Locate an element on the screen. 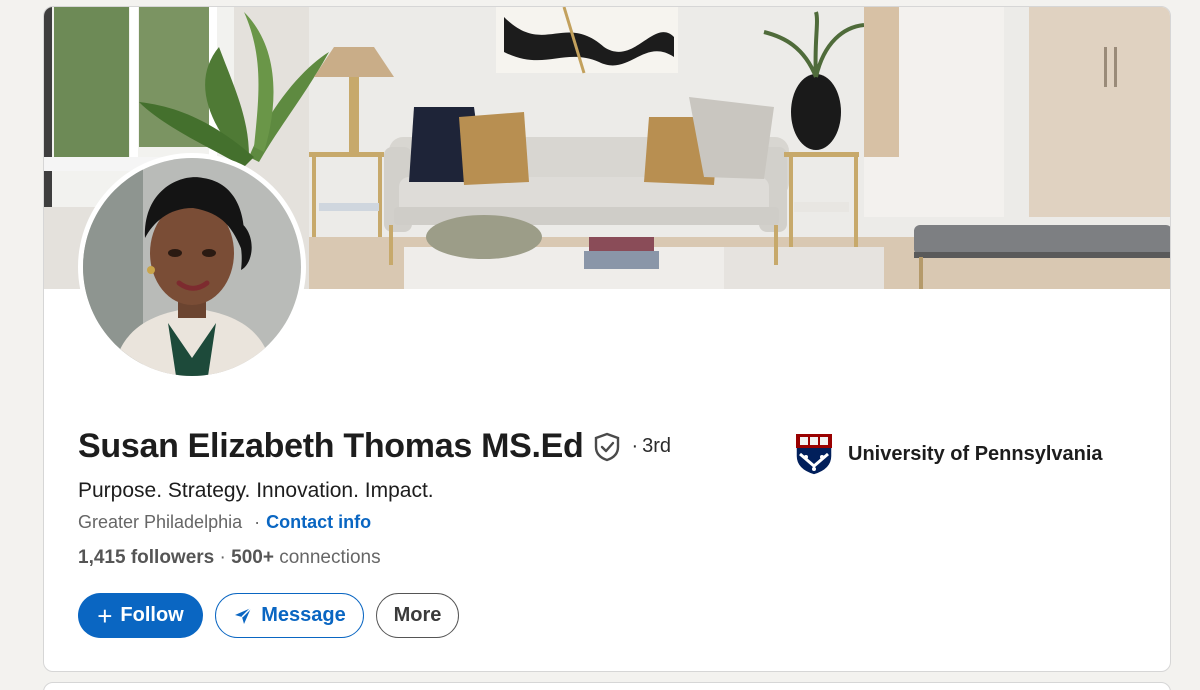 The image size is (1200, 690). more-label: More is located at coordinates (417, 615).